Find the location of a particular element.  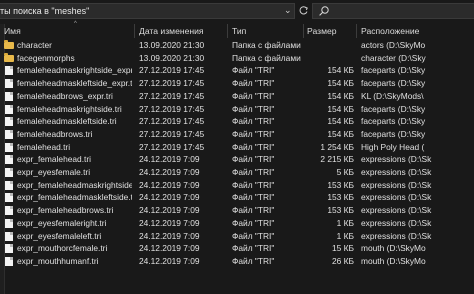

address-bar: ты поиска в "meshes" ⌄ is located at coordinates (147, 11).